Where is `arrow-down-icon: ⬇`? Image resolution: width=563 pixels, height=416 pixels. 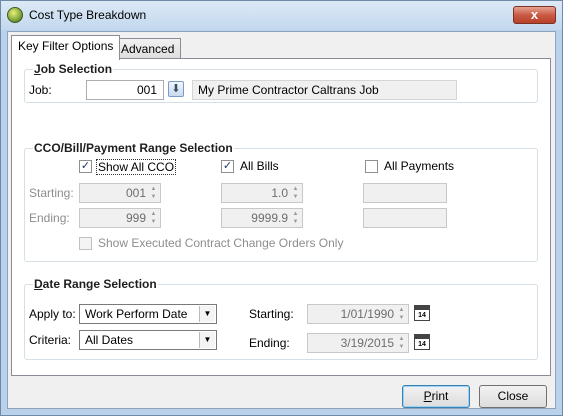
arrow-down-icon: ⬇ is located at coordinates (176, 89).